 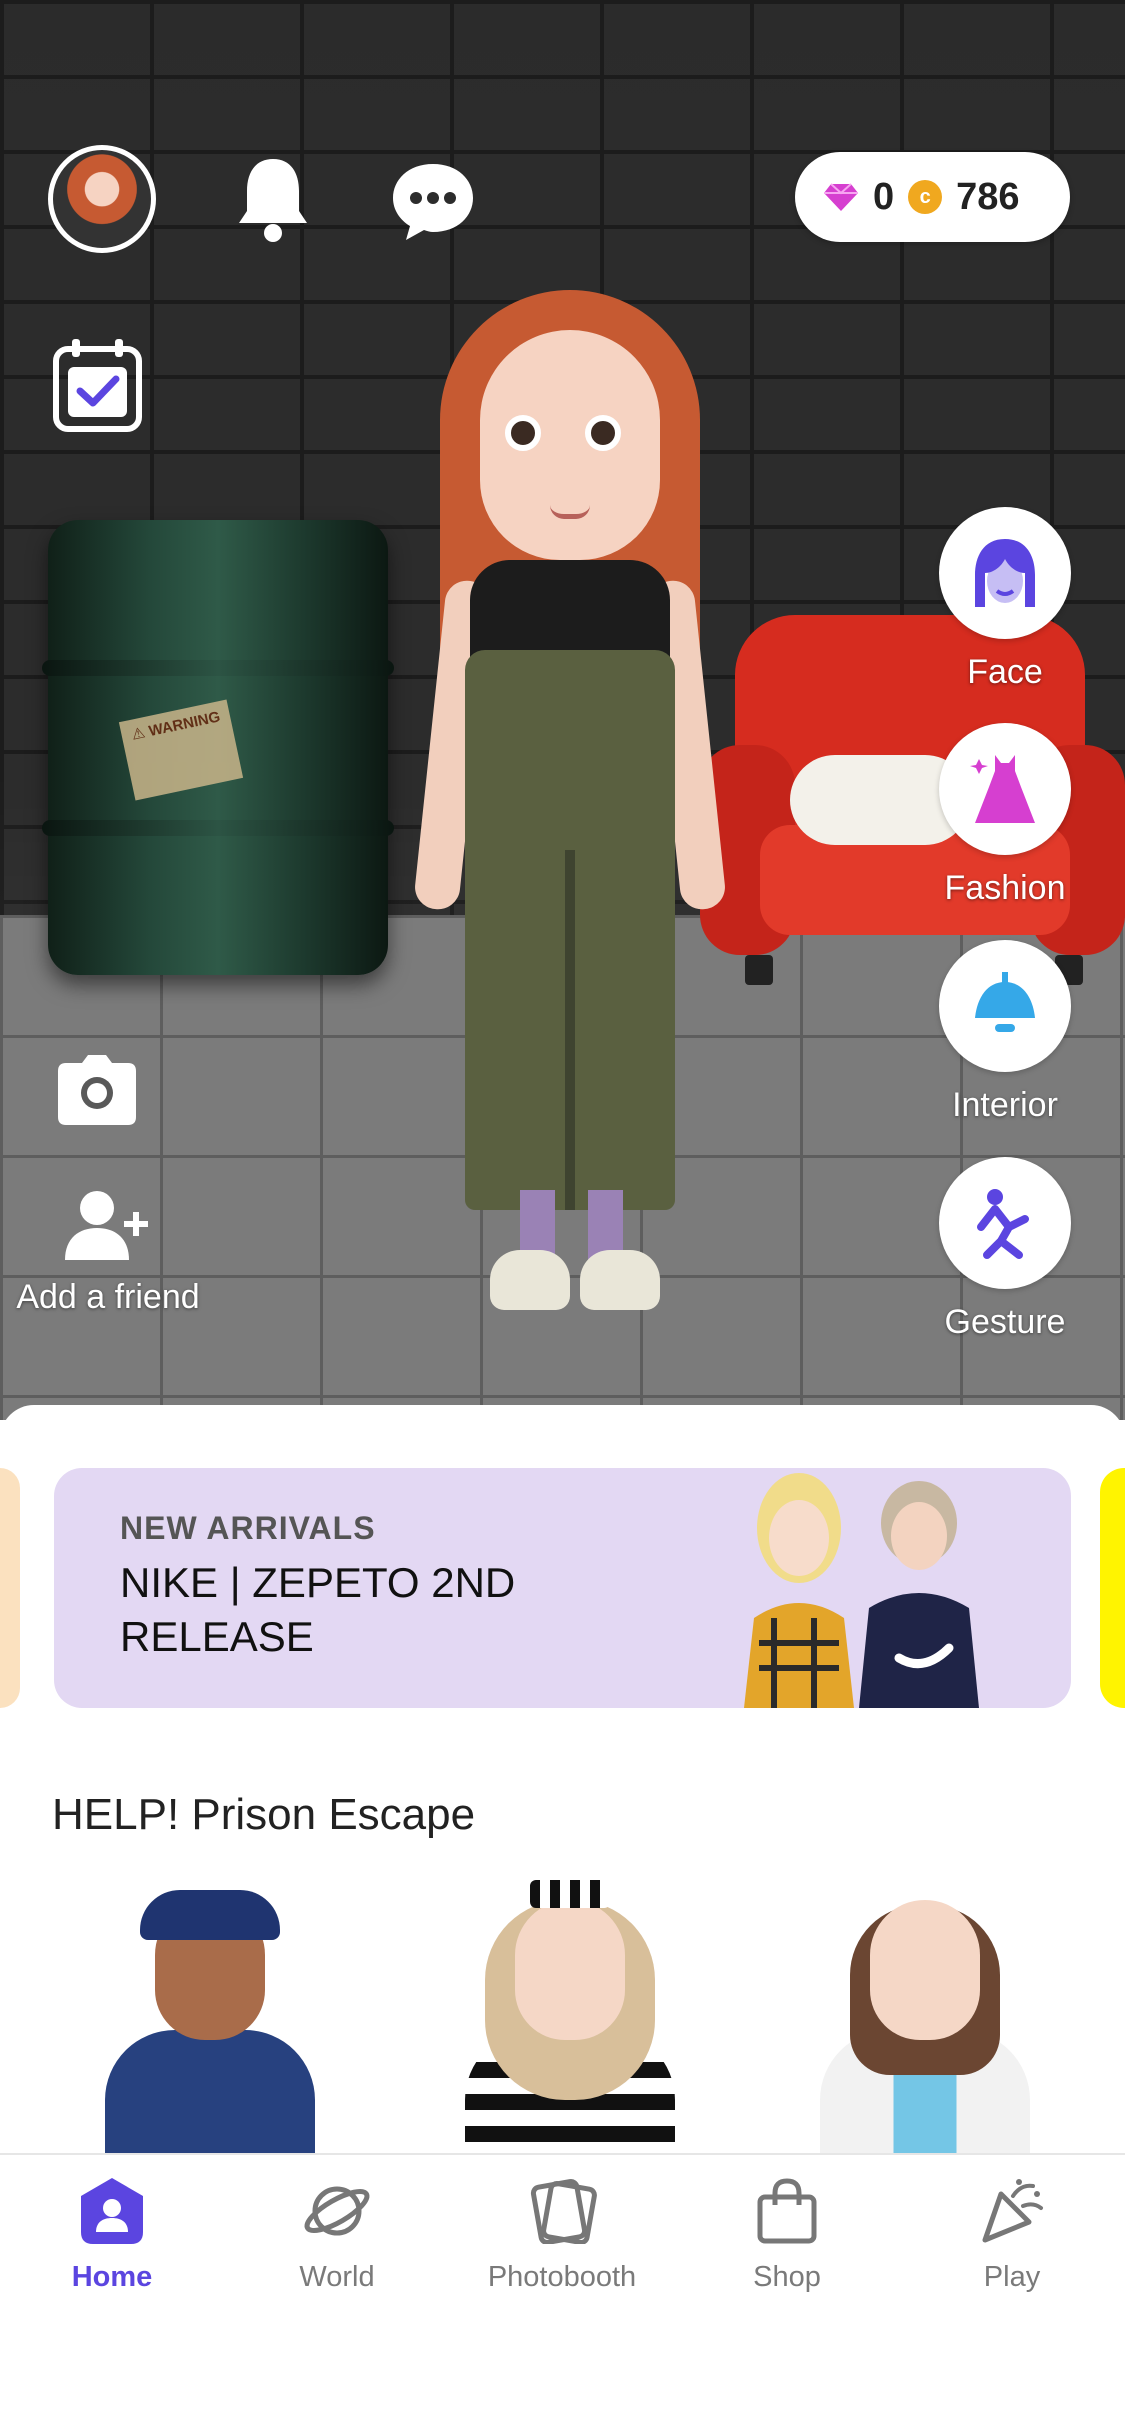 What do you see at coordinates (861, 1590) in the screenshot?
I see `banner-characters-illustration` at bounding box center [861, 1590].